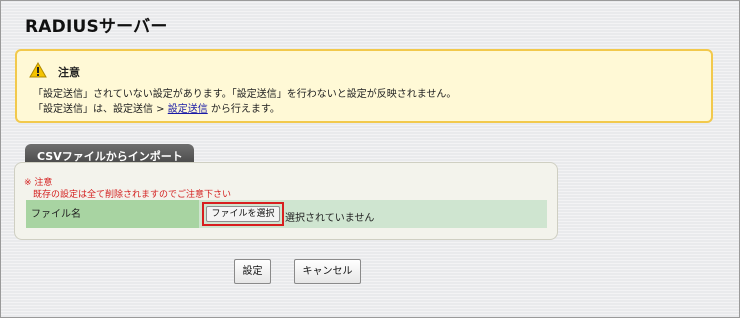 This screenshot has height=318, width=740. What do you see at coordinates (109, 154) in the screenshot?
I see `tab-csv-import: CSVファイルからインポート` at bounding box center [109, 154].